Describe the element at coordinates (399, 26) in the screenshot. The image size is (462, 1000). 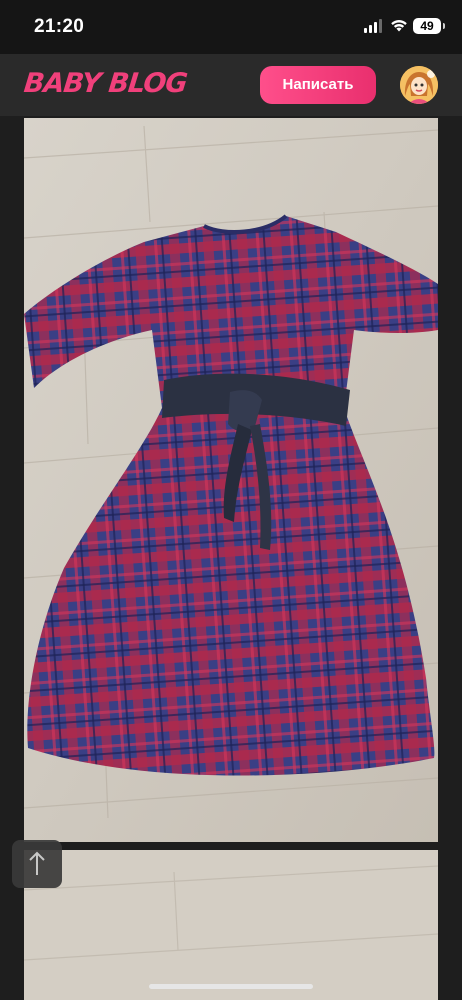
I see `wifi-icon` at that location.